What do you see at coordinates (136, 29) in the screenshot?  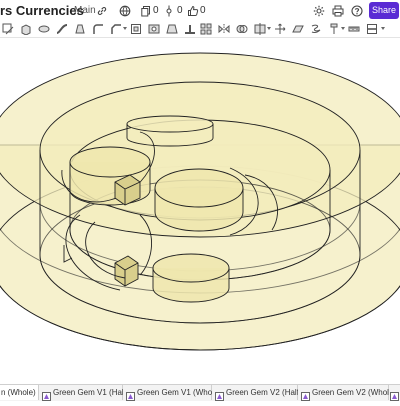 I see `shell-icon` at bounding box center [136, 29].